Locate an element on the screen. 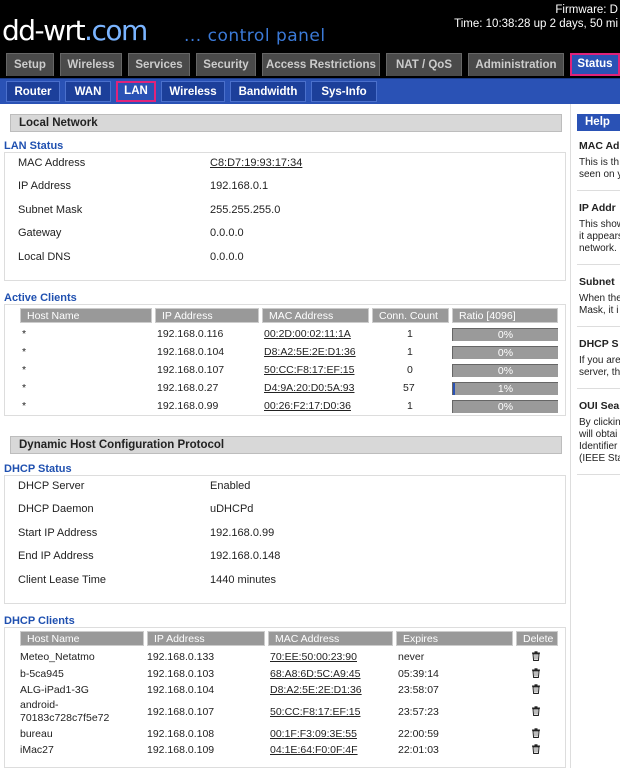  ac-row3-ratio: 1% is located at coordinates (505, 388).